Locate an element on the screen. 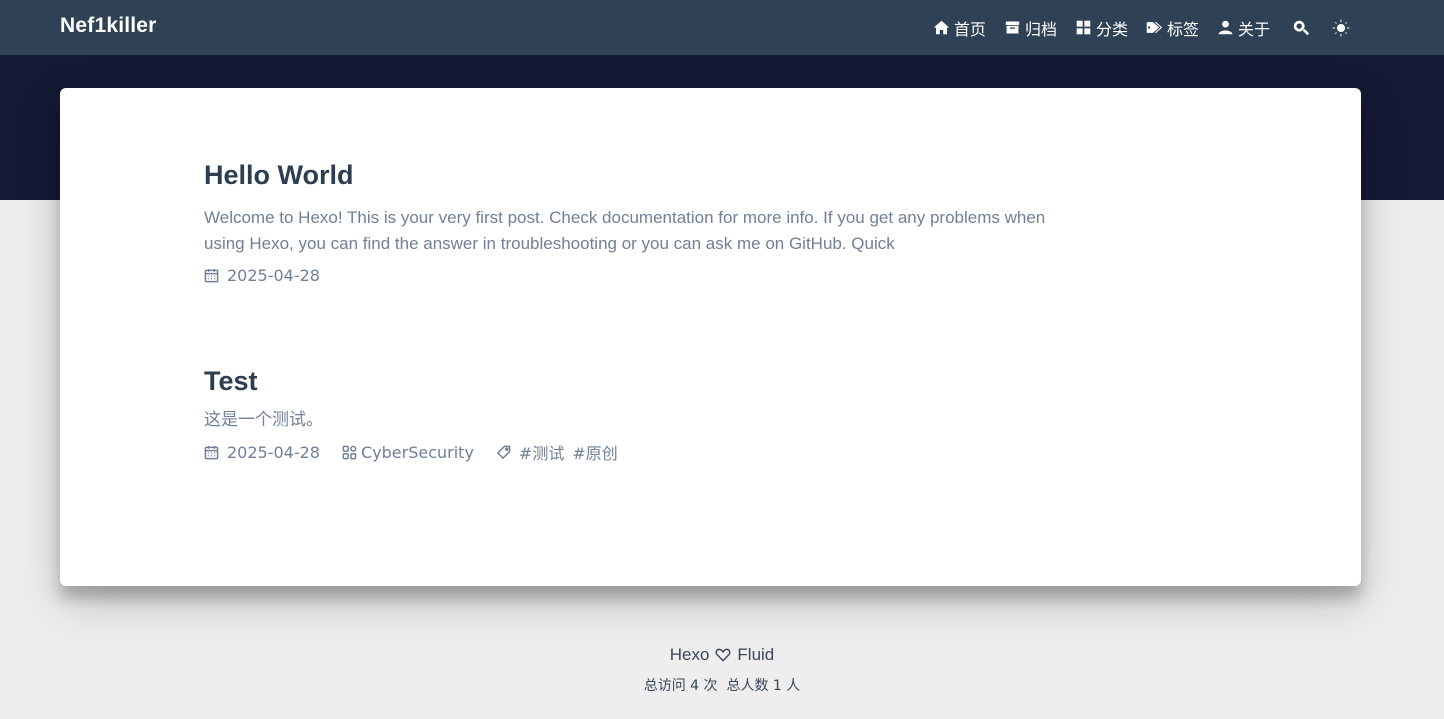 Image resolution: width=1444 pixels, height=719 pixels. post-tags: #测试 #原创 is located at coordinates (561, 452).